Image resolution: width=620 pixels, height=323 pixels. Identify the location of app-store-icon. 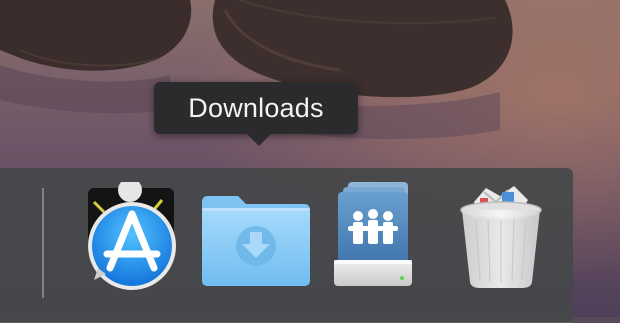
(132, 236).